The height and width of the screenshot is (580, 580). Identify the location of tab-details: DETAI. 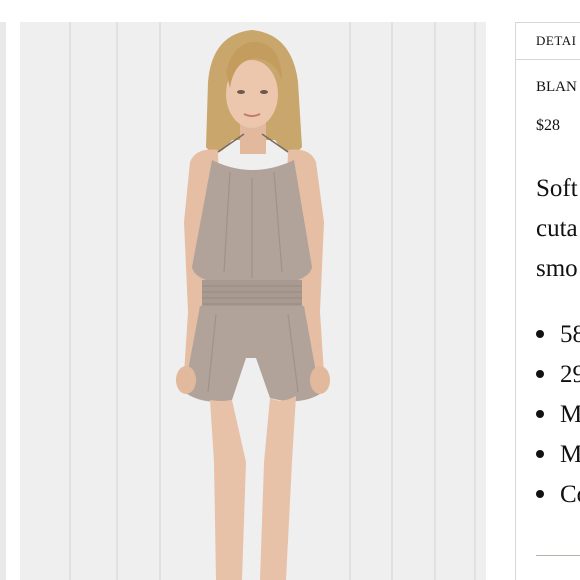
(548, 41).